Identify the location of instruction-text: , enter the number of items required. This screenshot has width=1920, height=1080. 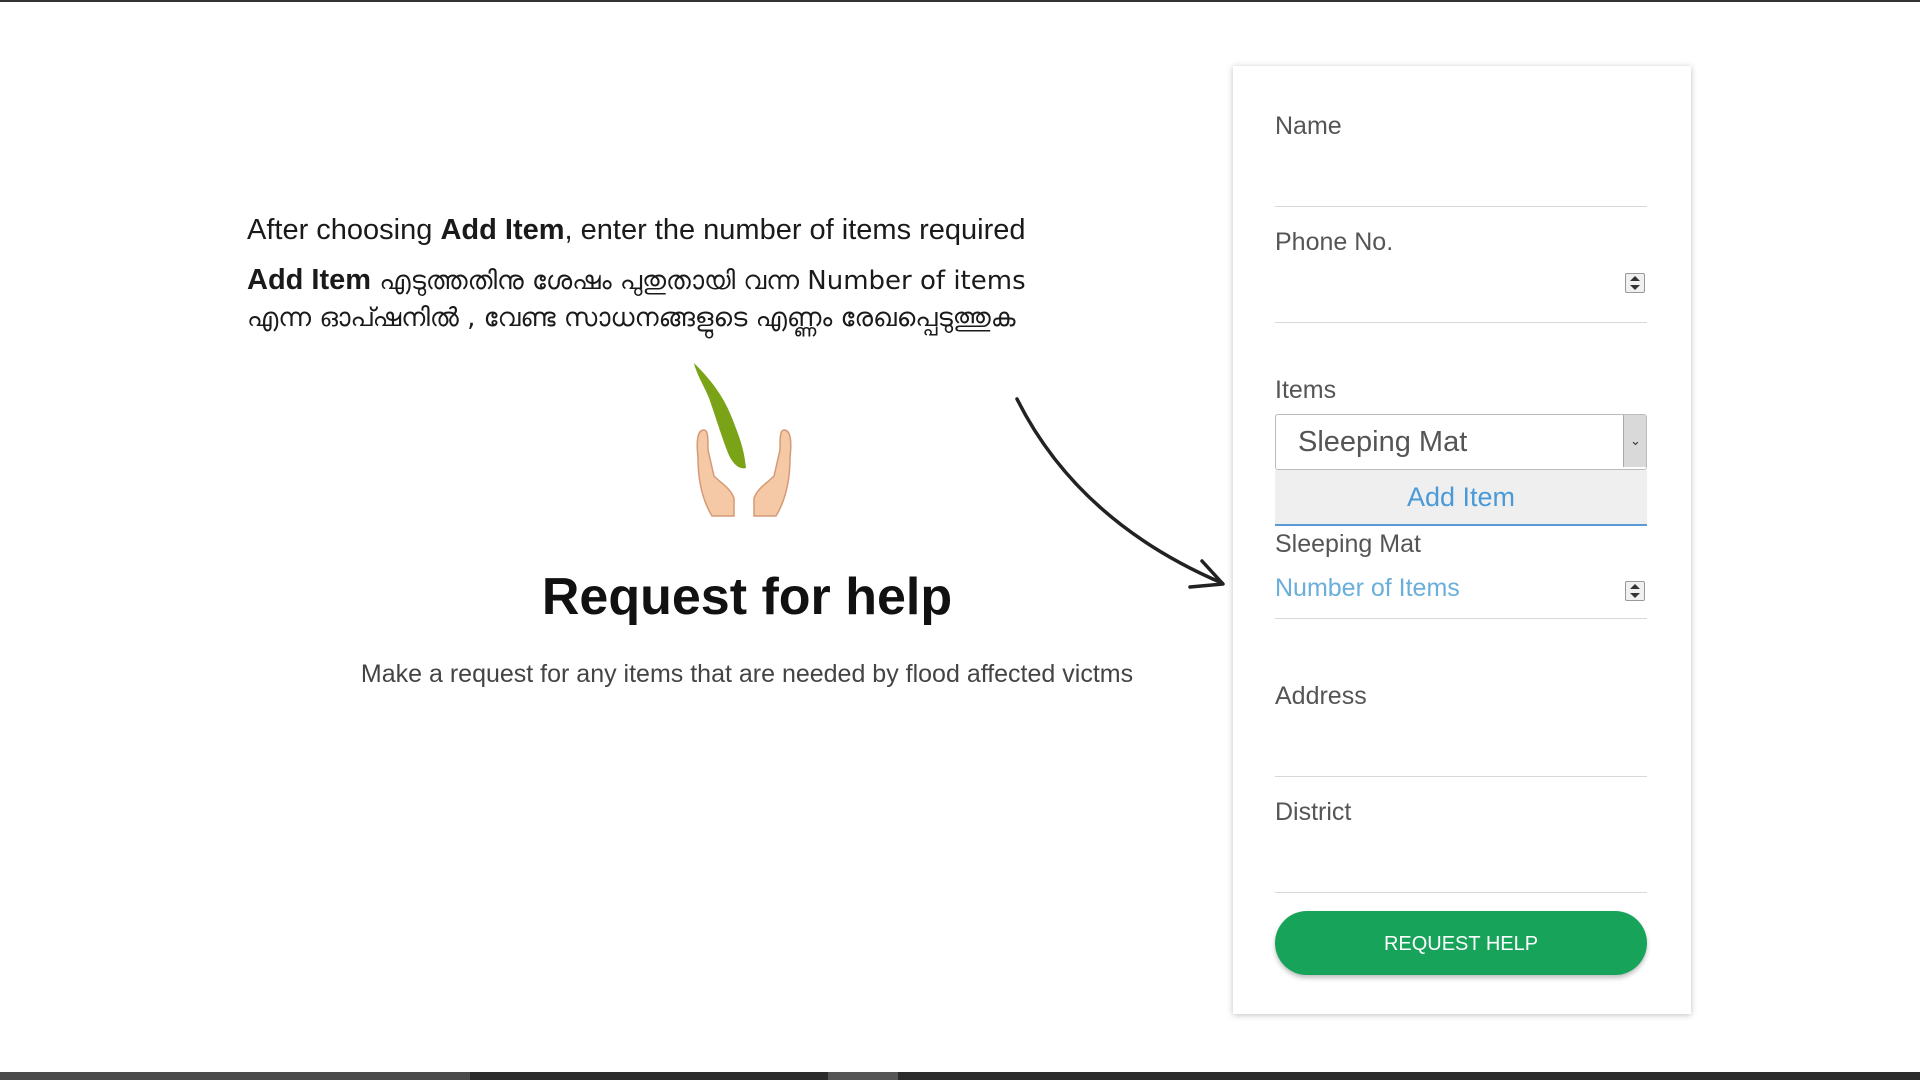
(795, 230).